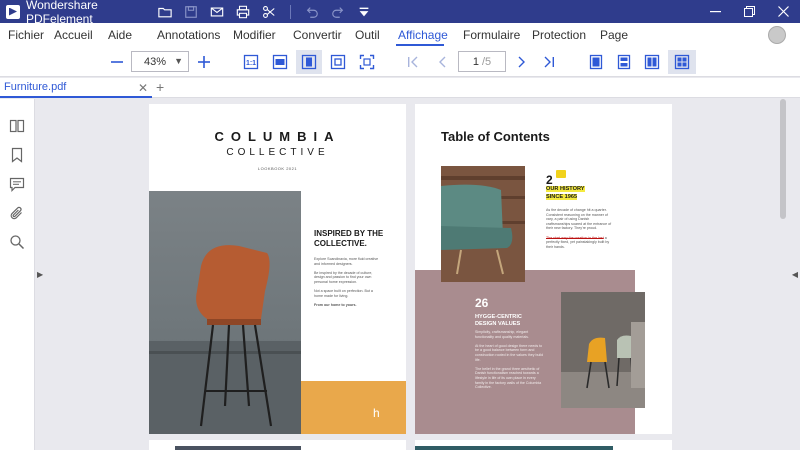 The height and width of the screenshot is (450, 800). What do you see at coordinates (17, 274) in the screenshot?
I see `left-sidebar` at bounding box center [17, 274].